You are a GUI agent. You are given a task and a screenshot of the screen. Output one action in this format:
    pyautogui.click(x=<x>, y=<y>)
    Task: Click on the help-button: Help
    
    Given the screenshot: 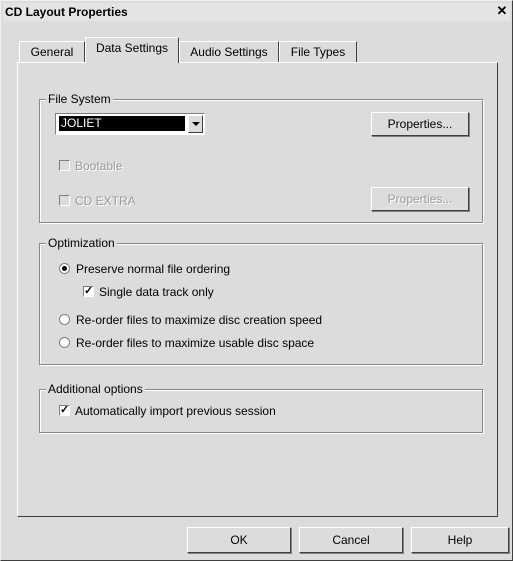 What is the action you would take?
    pyautogui.click(x=460, y=540)
    